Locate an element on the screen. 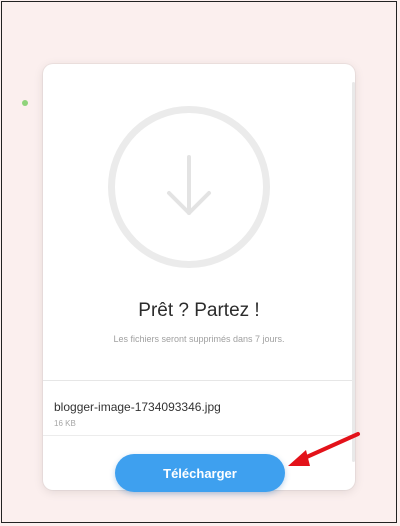 This screenshot has height=526, width=400. status-dot is located at coordinates (25, 103).